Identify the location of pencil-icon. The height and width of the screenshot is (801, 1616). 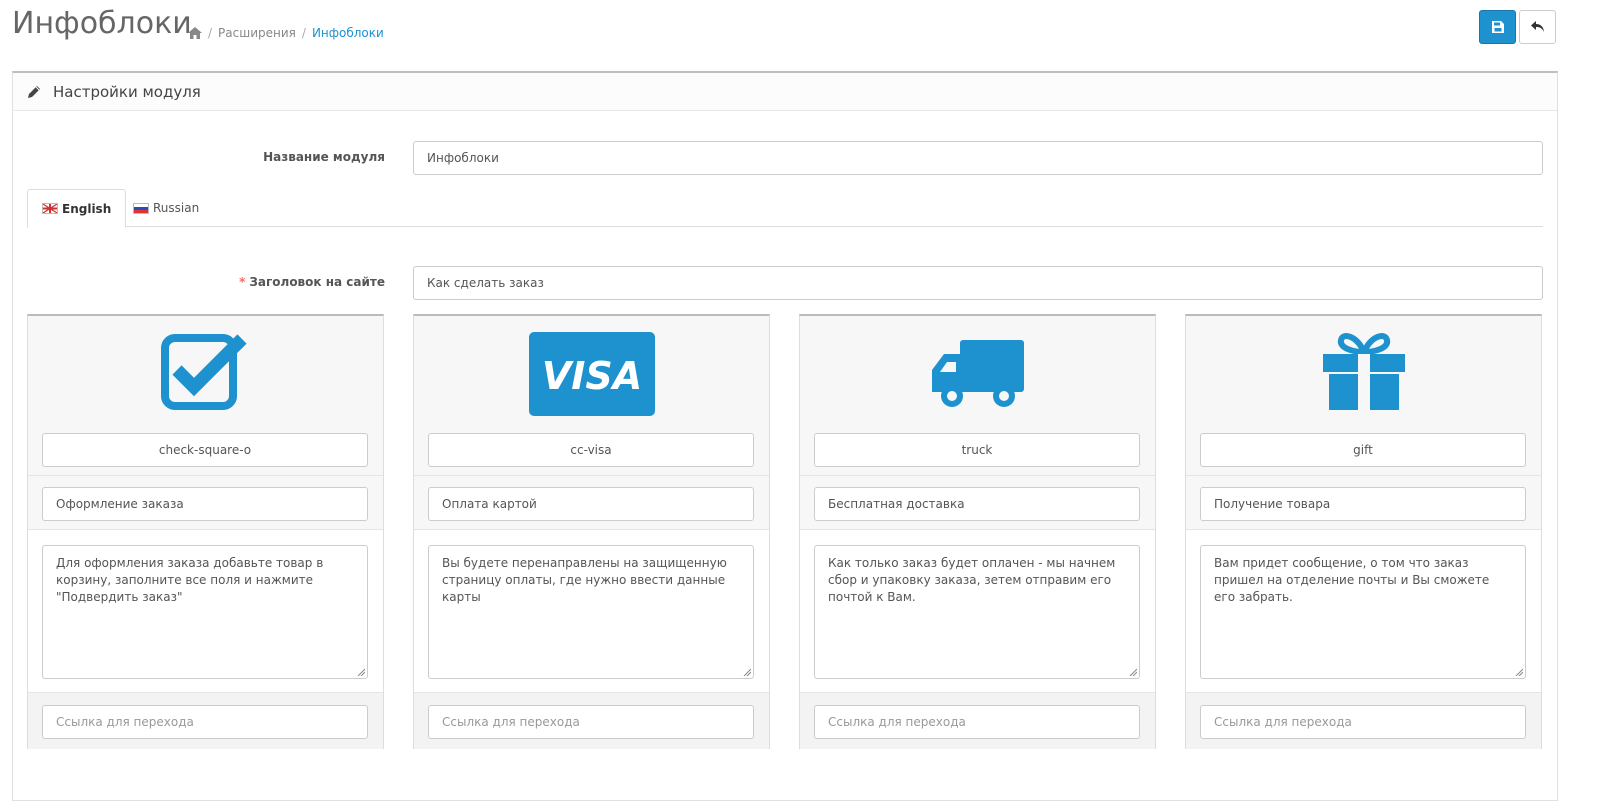
(34, 91).